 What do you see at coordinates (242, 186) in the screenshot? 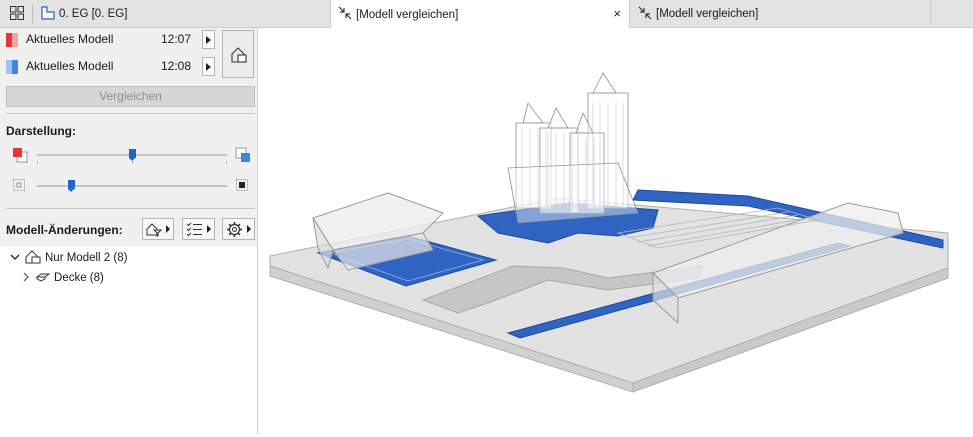
I see `opaque-square-icon` at bounding box center [242, 186].